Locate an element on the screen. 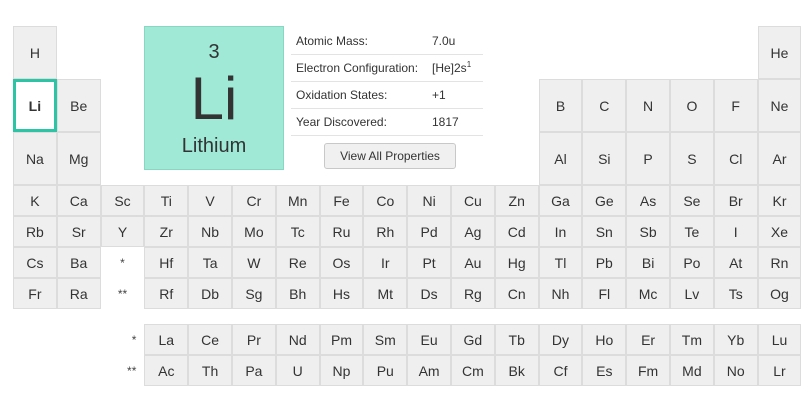  element-cell-cf: Cf is located at coordinates (560, 370).